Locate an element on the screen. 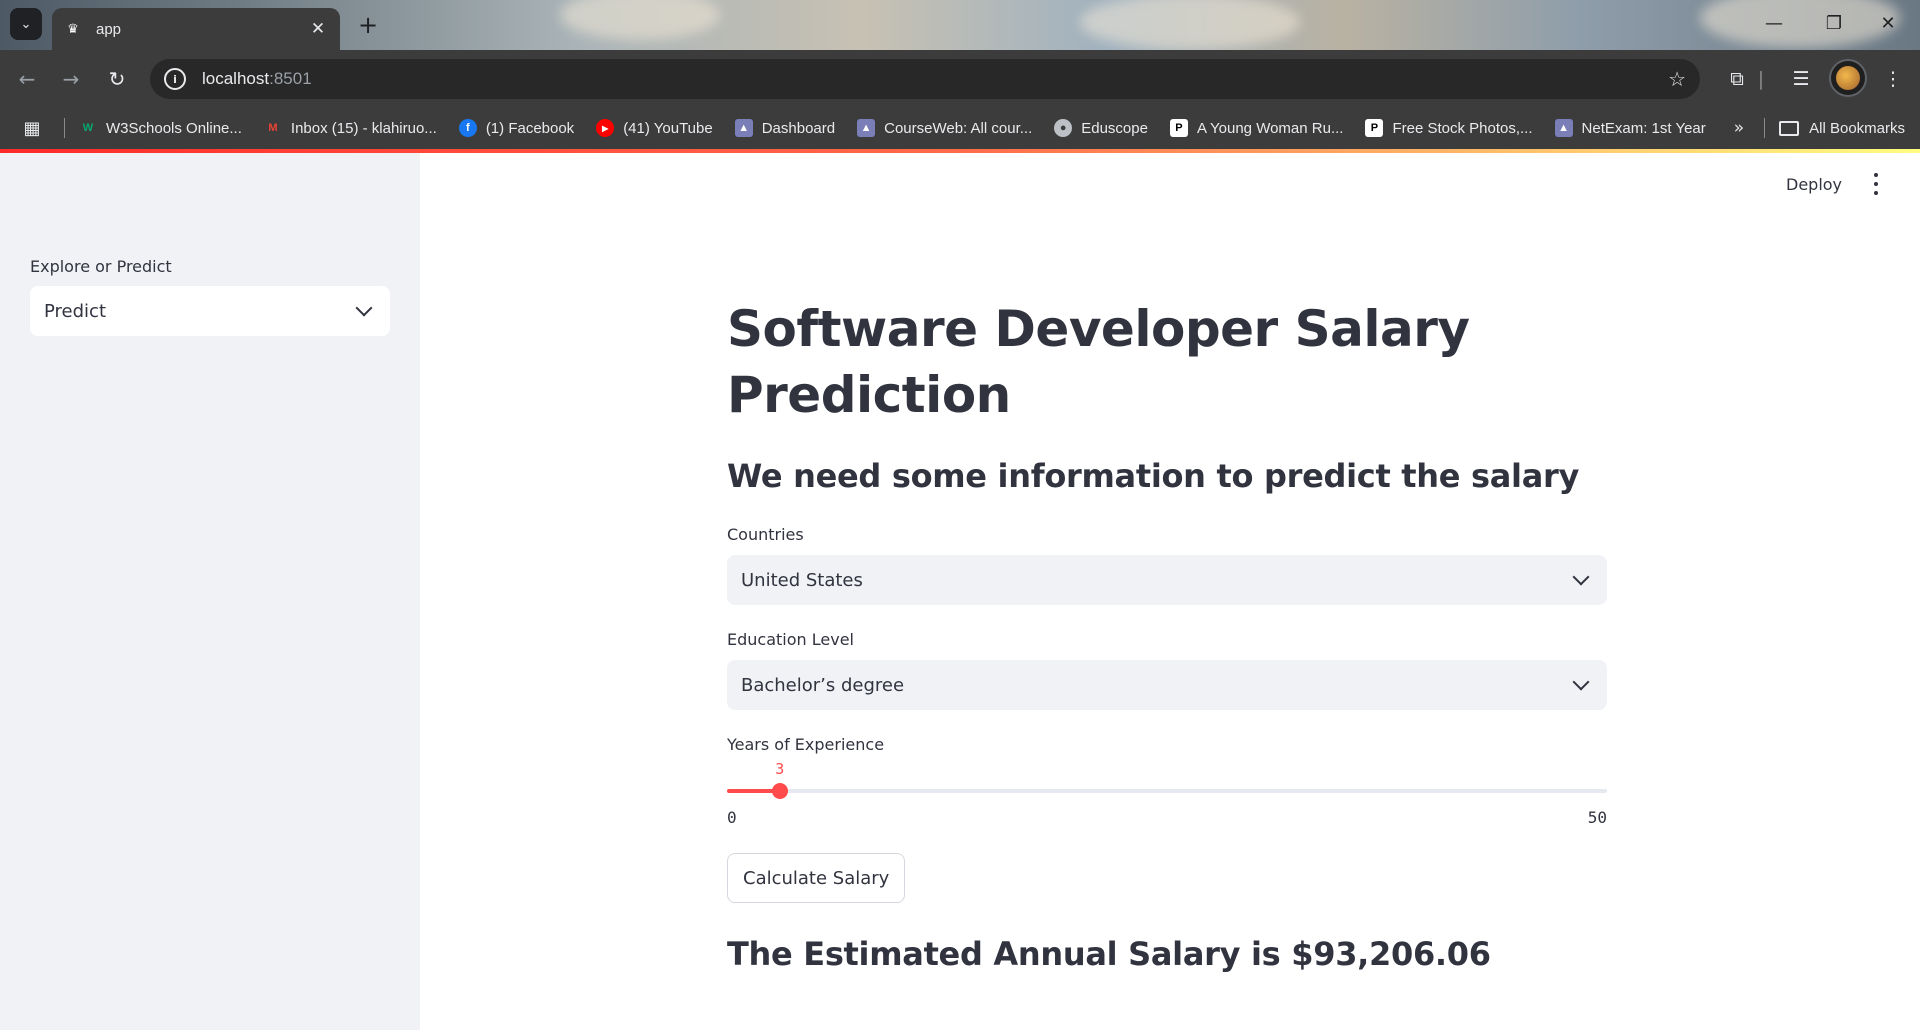 Image resolution: width=1920 pixels, height=1030 pixels. countries-value: United States is located at coordinates (802, 580).